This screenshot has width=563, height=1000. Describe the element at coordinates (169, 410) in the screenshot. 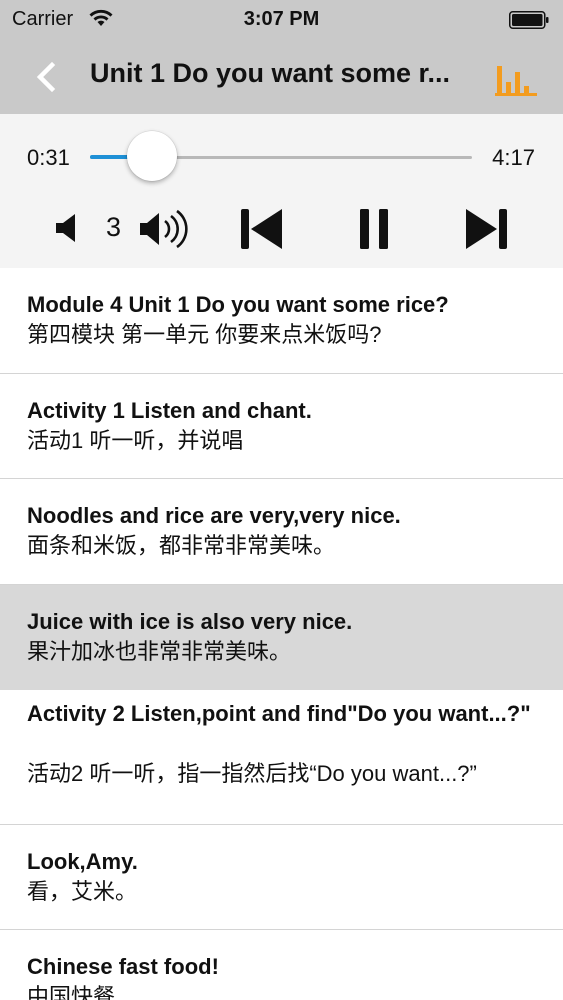

I see `item-english-text: Activity 1 Listen and chant.` at that location.